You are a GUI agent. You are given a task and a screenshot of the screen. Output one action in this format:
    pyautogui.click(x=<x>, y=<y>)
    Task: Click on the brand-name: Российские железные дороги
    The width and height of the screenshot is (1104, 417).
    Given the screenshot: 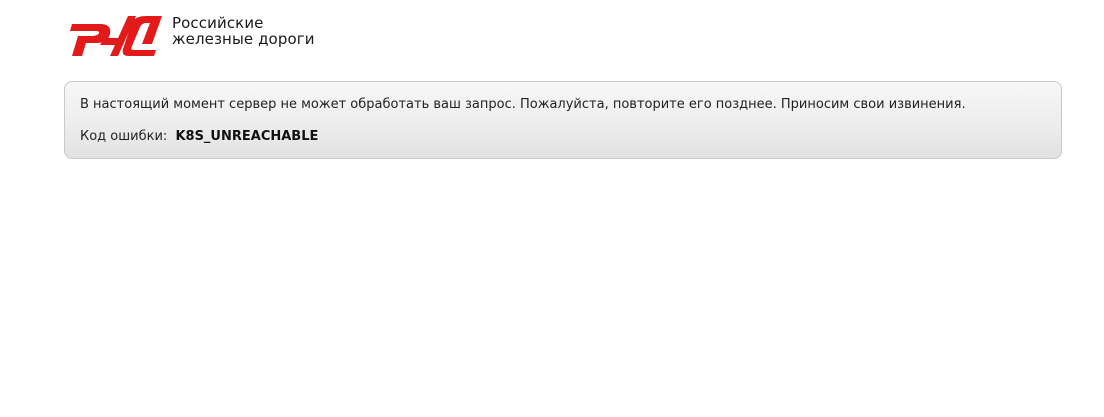 What is the action you would take?
    pyautogui.click(x=243, y=31)
    